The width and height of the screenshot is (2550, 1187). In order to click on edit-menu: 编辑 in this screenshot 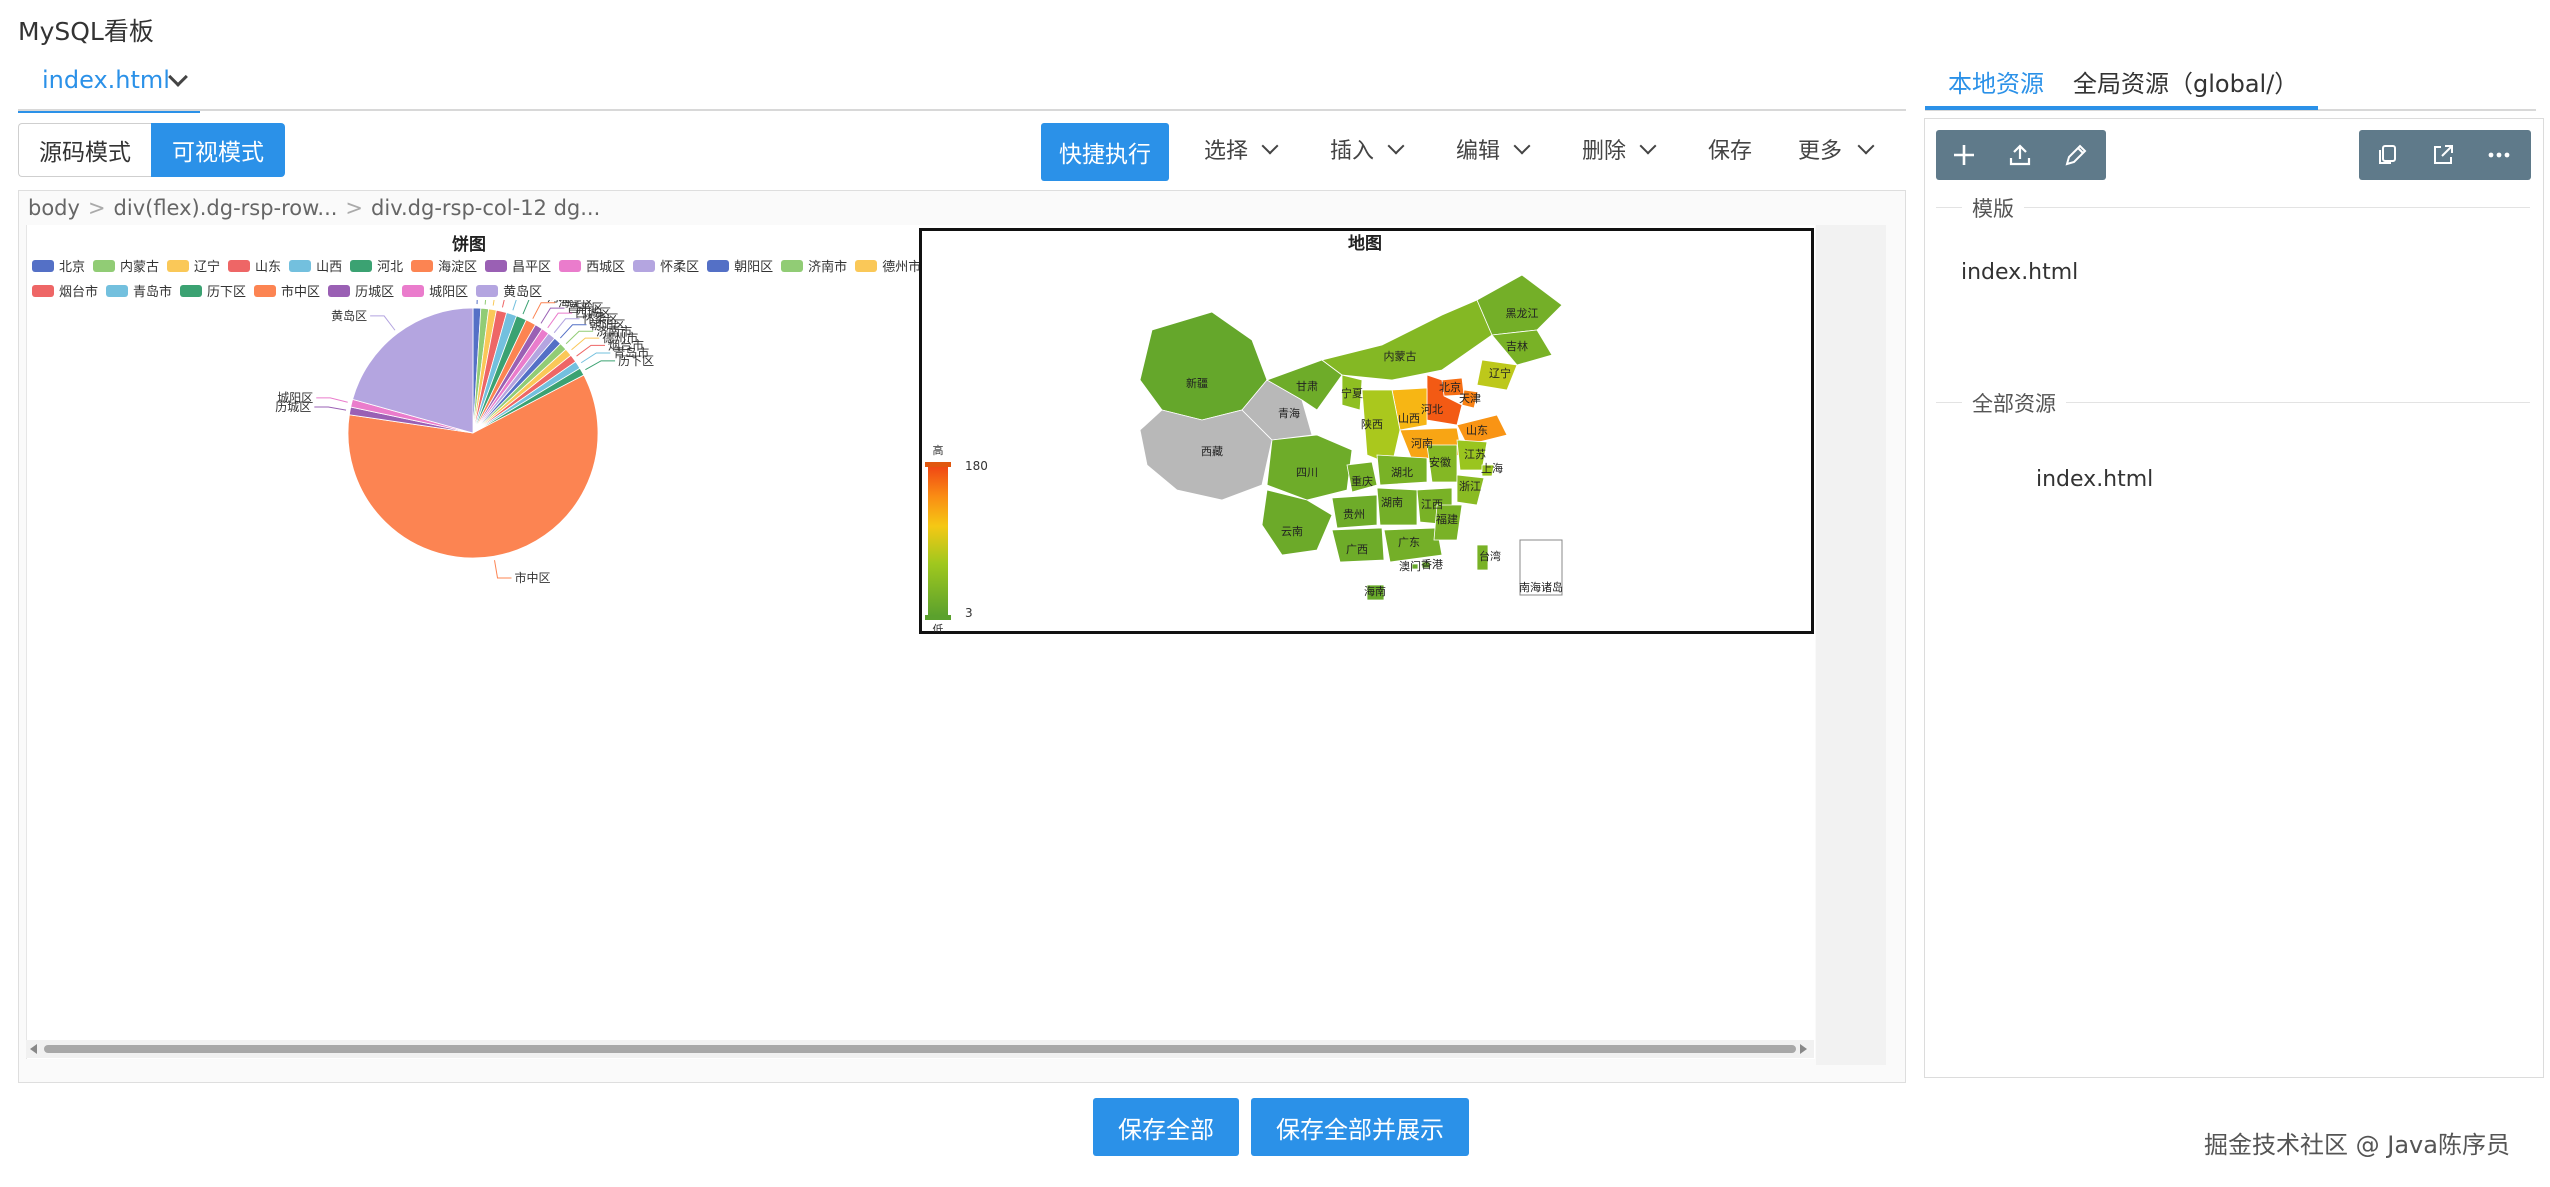, I will do `click(1493, 150)`.